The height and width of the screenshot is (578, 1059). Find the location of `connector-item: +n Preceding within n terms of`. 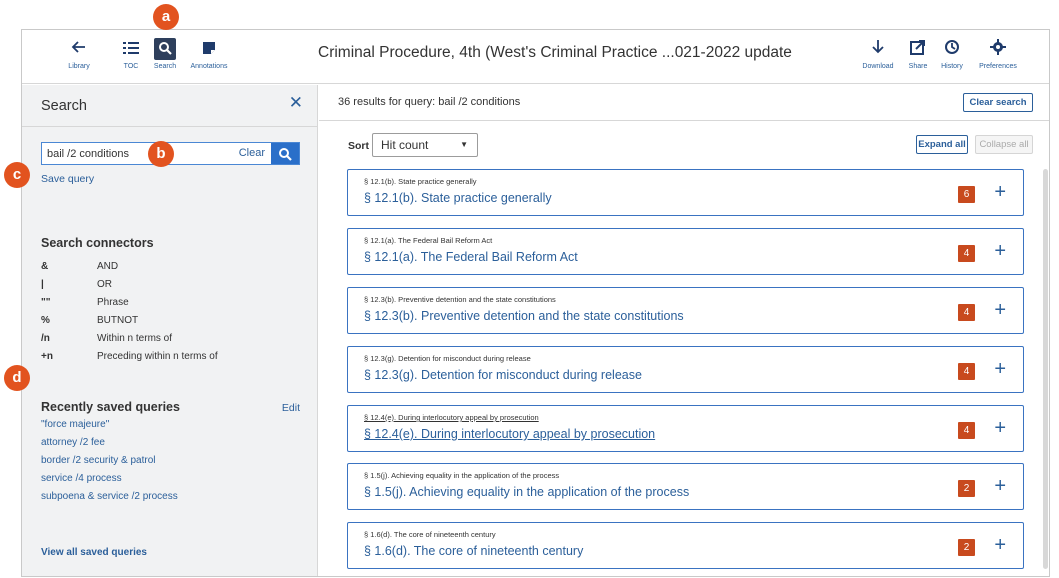

connector-item: +n Preceding within n terms of is located at coordinates (129, 360).